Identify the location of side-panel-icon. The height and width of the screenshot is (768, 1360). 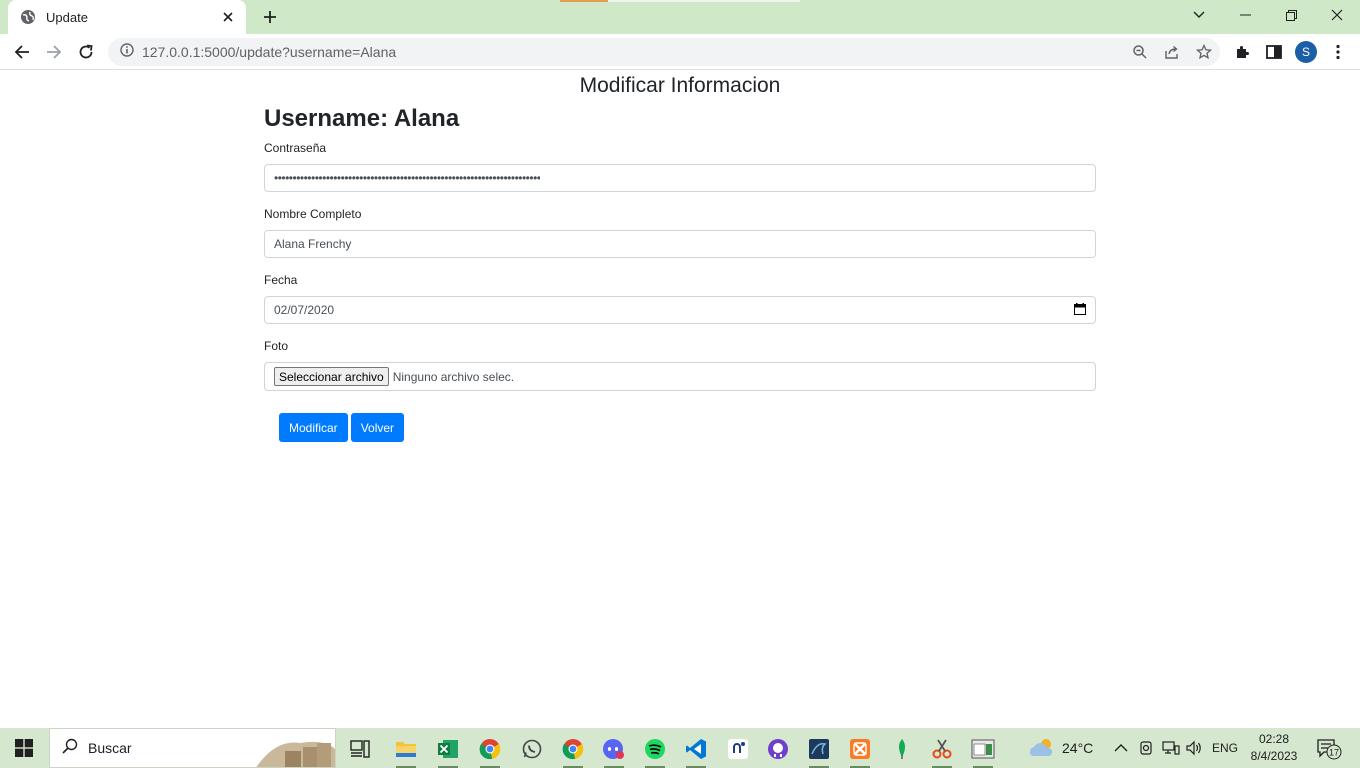
(1274, 52).